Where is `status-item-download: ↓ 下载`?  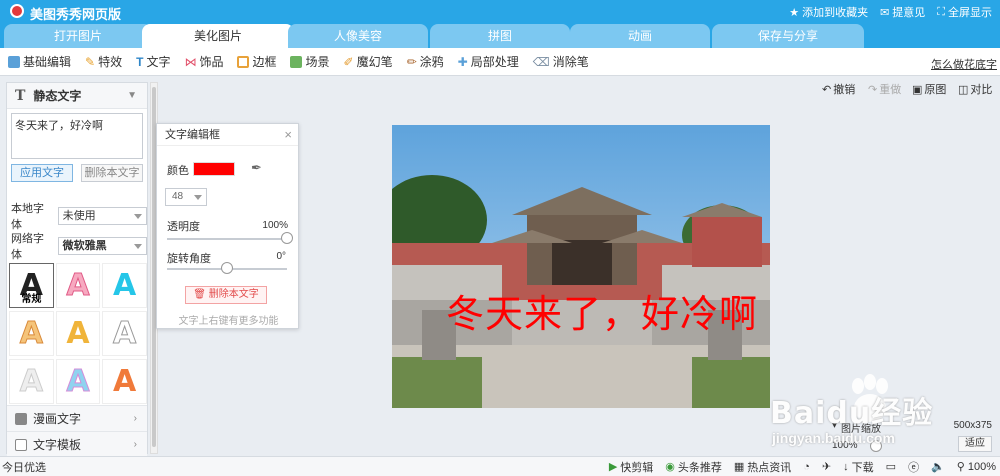 status-item-download: ↓ 下载 is located at coordinates (858, 467).